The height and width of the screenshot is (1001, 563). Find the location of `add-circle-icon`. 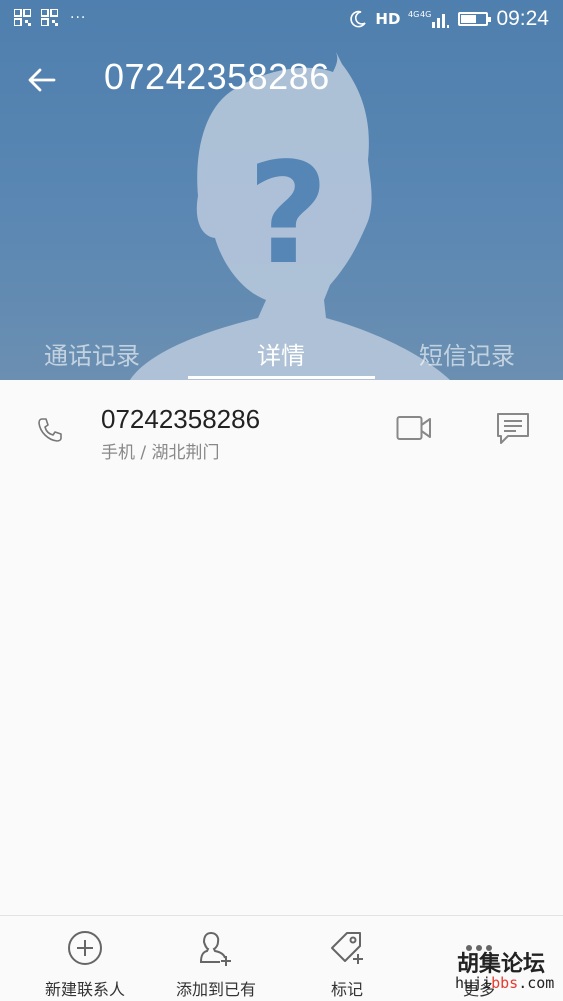

add-circle-icon is located at coordinates (85, 948).